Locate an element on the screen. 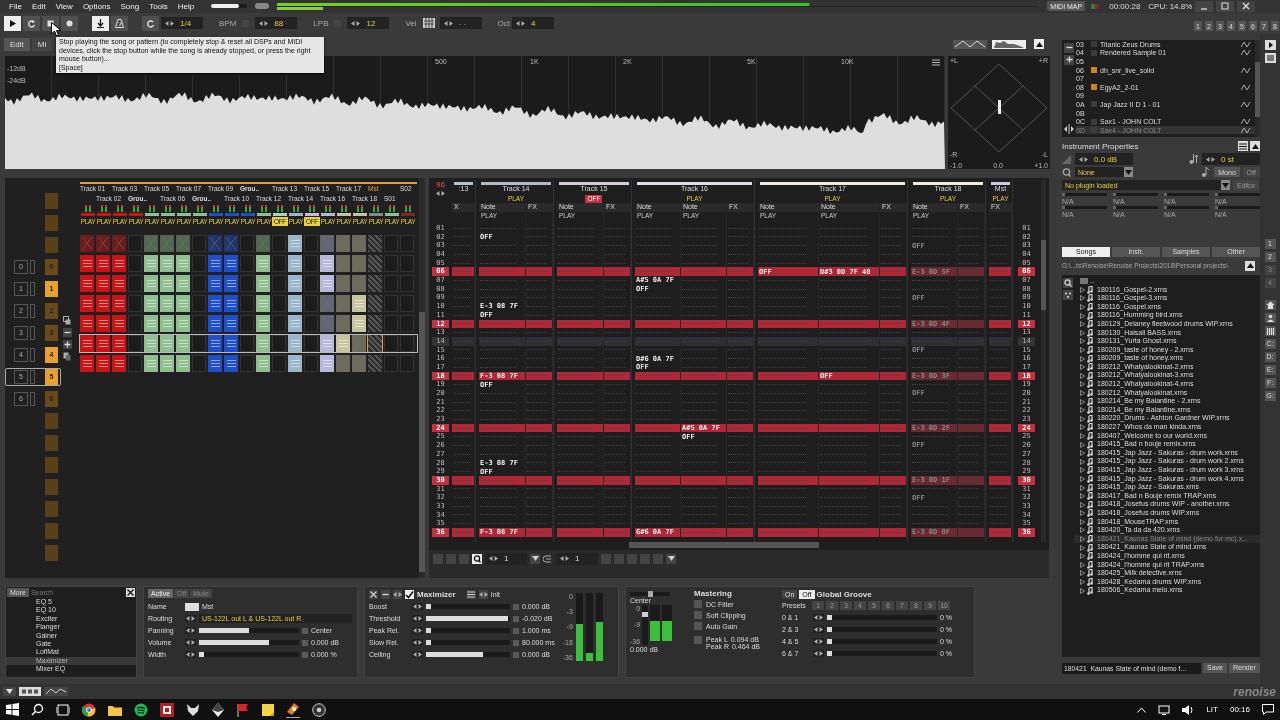 The width and height of the screenshot is (1280, 720). language-indicator: LIT is located at coordinates (1212, 709).